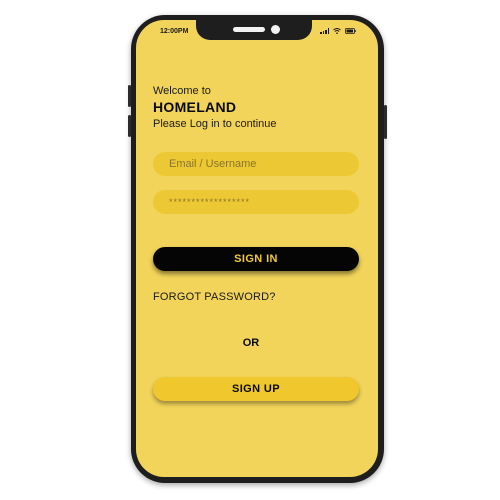 The height and width of the screenshot is (500, 500). What do you see at coordinates (249, 29) in the screenshot?
I see `speaker-grille` at bounding box center [249, 29].